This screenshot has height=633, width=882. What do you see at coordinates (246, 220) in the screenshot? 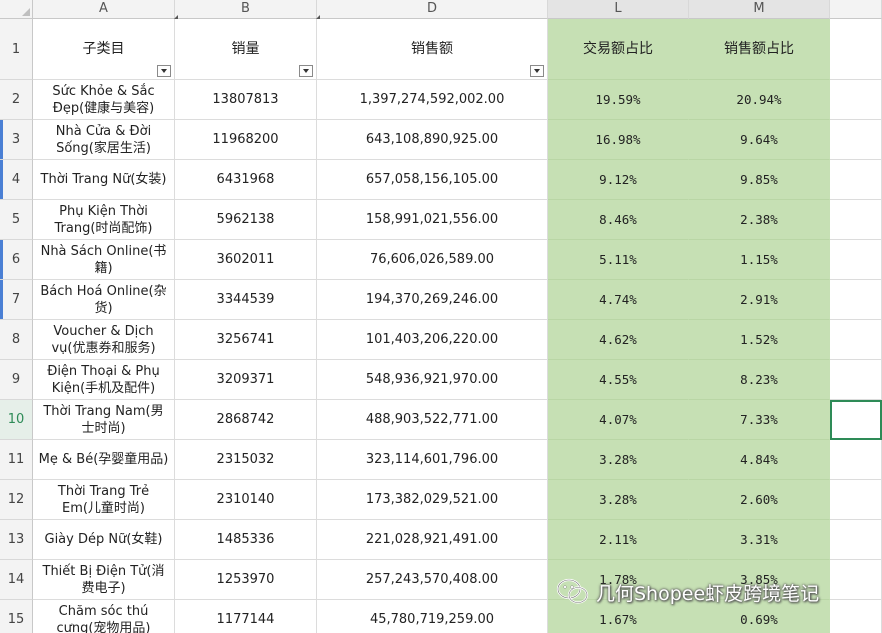
I see `cell-volume: 5962138` at bounding box center [246, 220].